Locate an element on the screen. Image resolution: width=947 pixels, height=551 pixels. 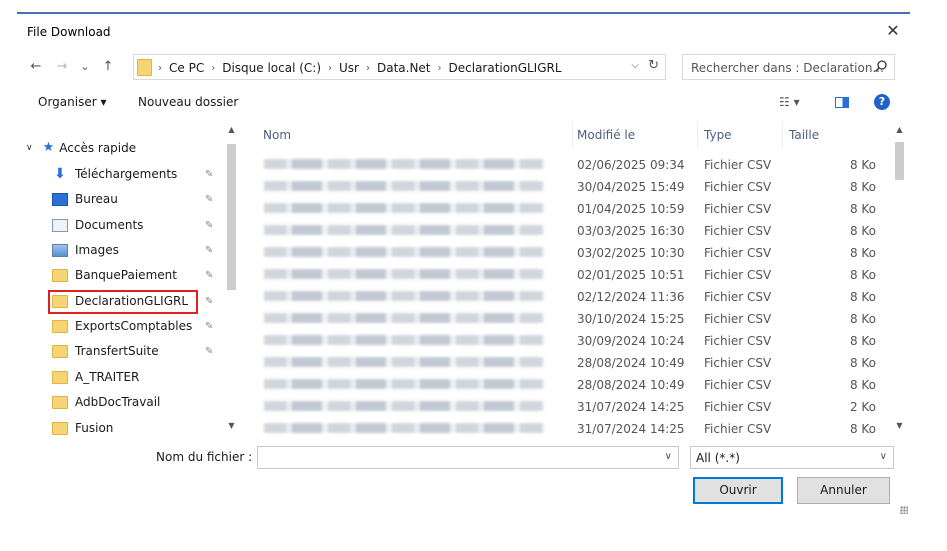
sidebar-item-bureau: Bureau is located at coordinates (139, 199).